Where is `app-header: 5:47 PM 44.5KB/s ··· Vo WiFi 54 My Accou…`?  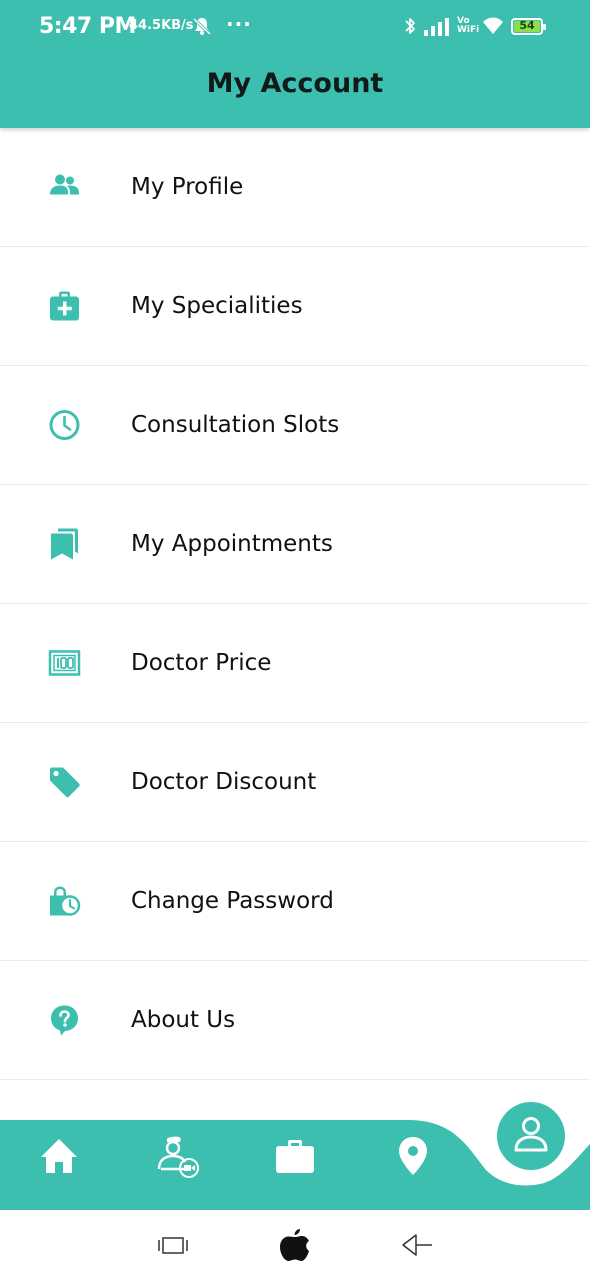 app-header: 5:47 PM 44.5KB/s ··· Vo WiFi 54 My Accou… is located at coordinates (295, 64).